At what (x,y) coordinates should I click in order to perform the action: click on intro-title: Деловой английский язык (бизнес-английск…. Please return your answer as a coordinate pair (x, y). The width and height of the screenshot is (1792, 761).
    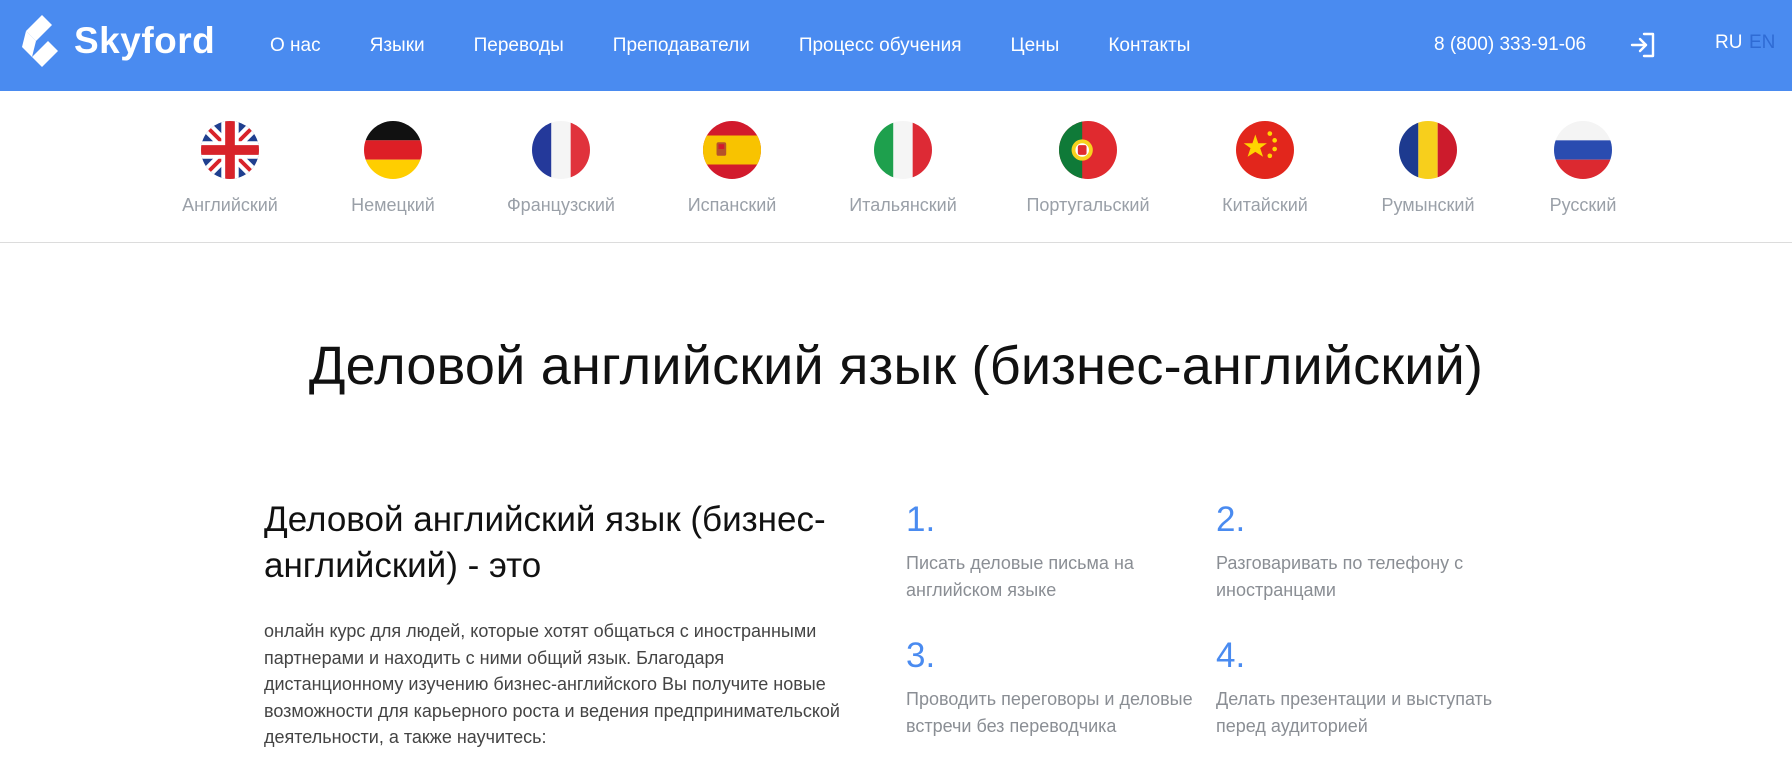
    Looking at the image, I should click on (545, 542).